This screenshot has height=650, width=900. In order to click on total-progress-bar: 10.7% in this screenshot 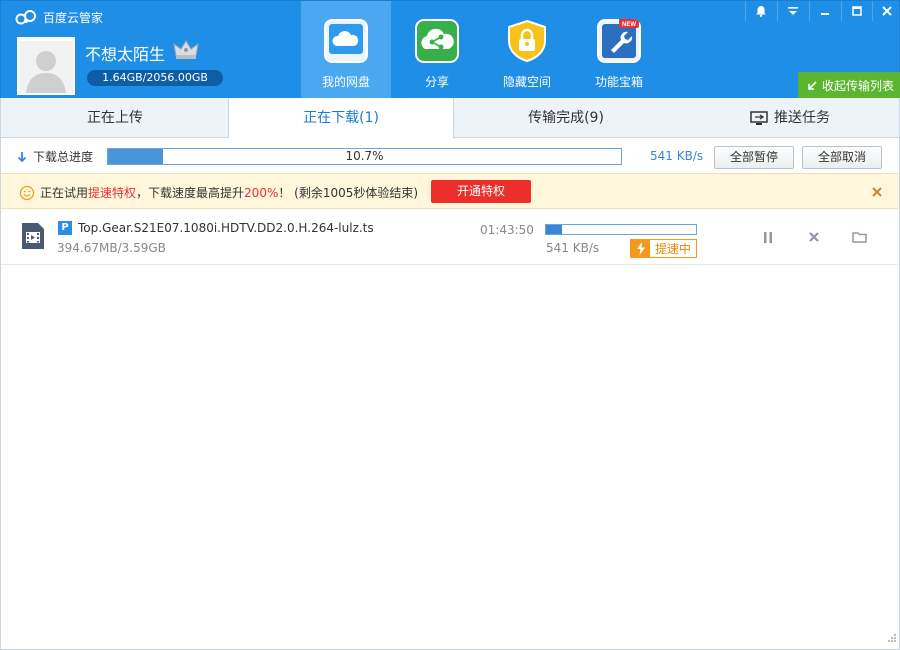, I will do `click(364, 156)`.